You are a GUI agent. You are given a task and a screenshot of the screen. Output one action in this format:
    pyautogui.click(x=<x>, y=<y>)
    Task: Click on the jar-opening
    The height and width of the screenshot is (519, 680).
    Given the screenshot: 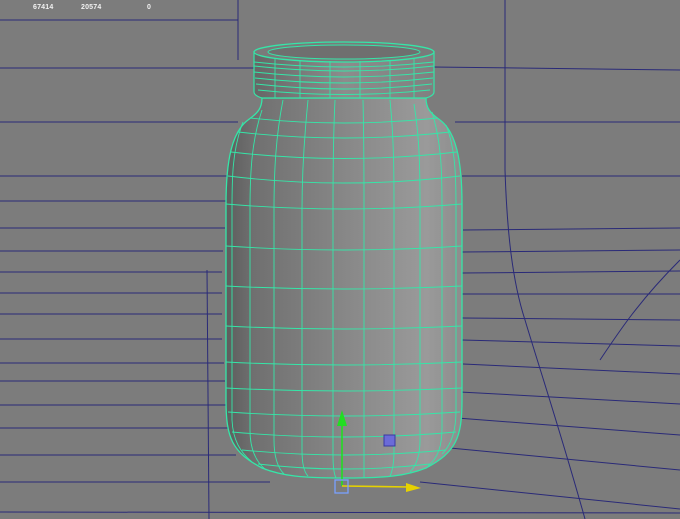 What is the action you would take?
    pyautogui.click(x=344, y=52)
    